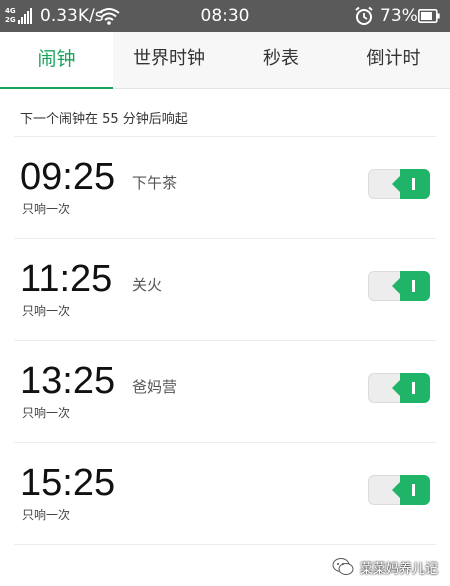  I want to click on watermark: 菜菜妈养儿记, so click(385, 567).